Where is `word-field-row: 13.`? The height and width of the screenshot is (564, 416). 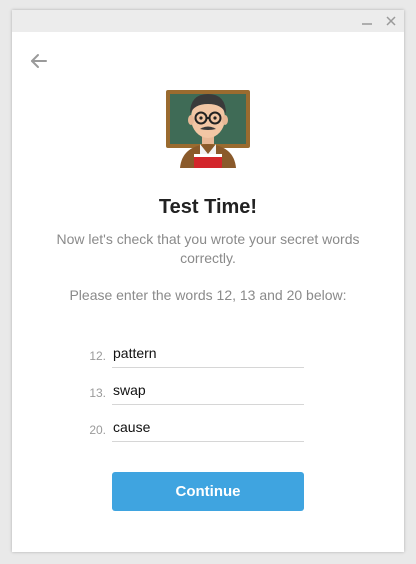
word-field-row: 13. is located at coordinates (193, 392).